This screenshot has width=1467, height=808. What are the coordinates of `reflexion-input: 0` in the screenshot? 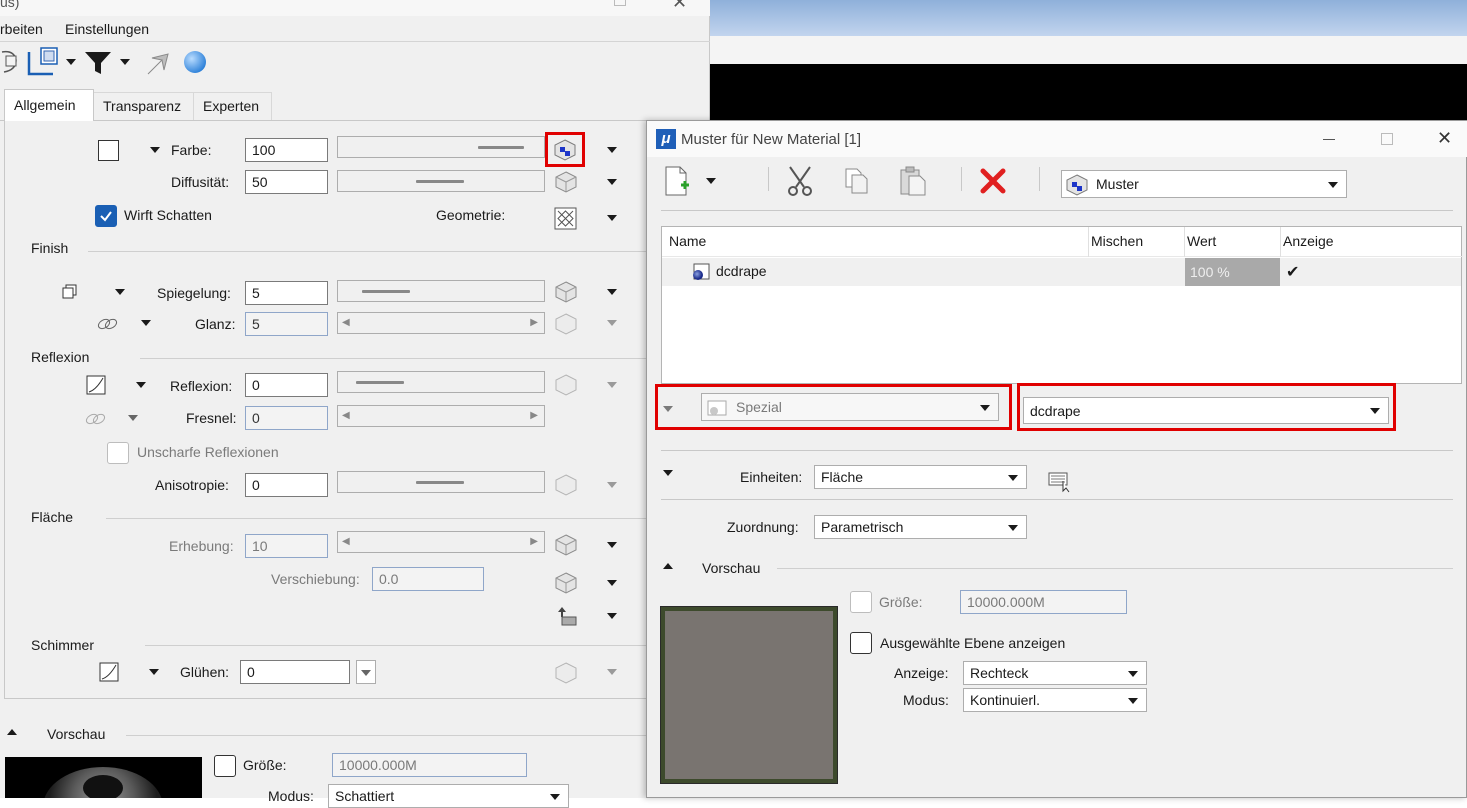 It's located at (286, 385).